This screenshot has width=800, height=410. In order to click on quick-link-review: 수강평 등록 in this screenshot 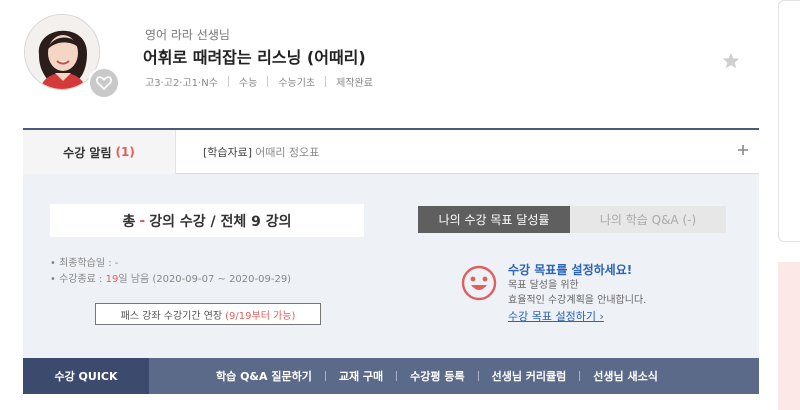, I will do `click(437, 376)`.